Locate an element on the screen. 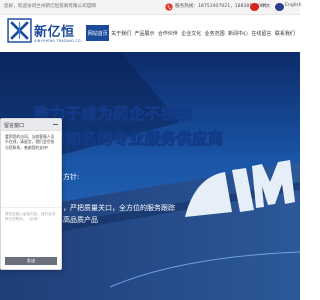 Image resolution: width=320 pixels, height=300 pixels. chat-input-placeholder: 请在此输入留言内容，我们会尽快与您联系。（必填） is located at coordinates (30, 217).